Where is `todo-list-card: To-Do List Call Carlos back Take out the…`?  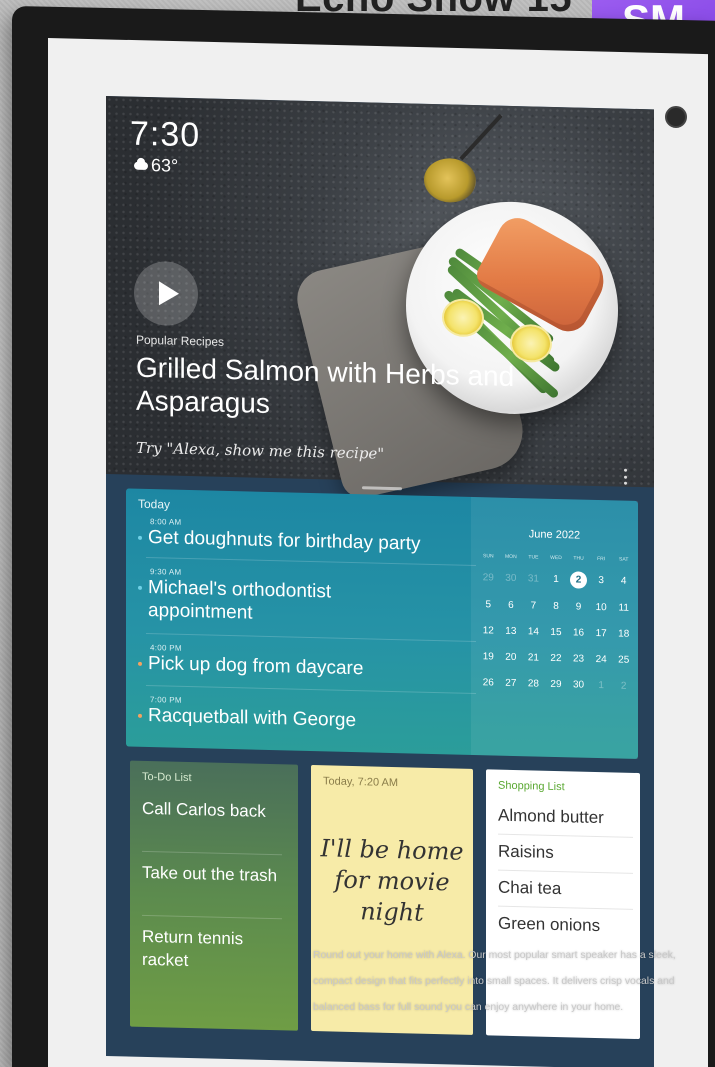 todo-list-card: To-Do List Call Carlos back Take out the… is located at coordinates (214, 895).